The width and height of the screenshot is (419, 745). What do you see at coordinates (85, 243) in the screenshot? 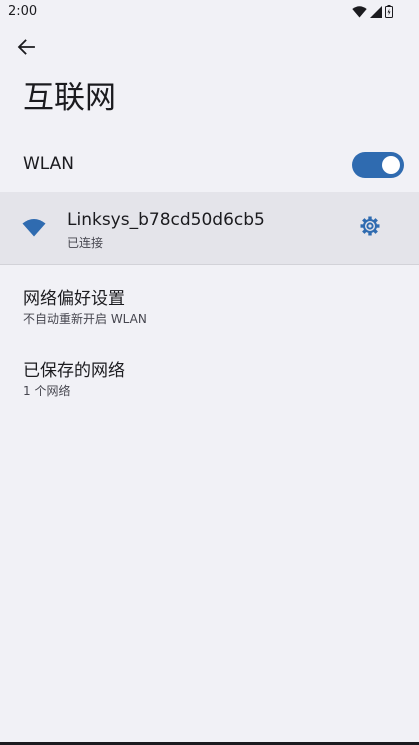
I see `network-status: 已连接` at bounding box center [85, 243].